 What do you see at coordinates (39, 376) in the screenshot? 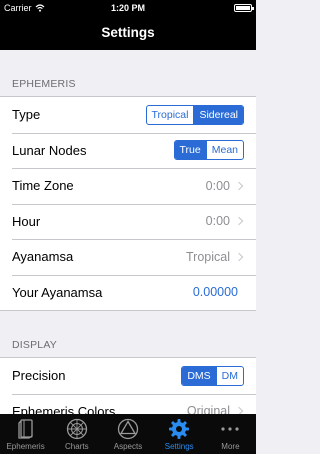
I see `precision-label: Precision` at bounding box center [39, 376].